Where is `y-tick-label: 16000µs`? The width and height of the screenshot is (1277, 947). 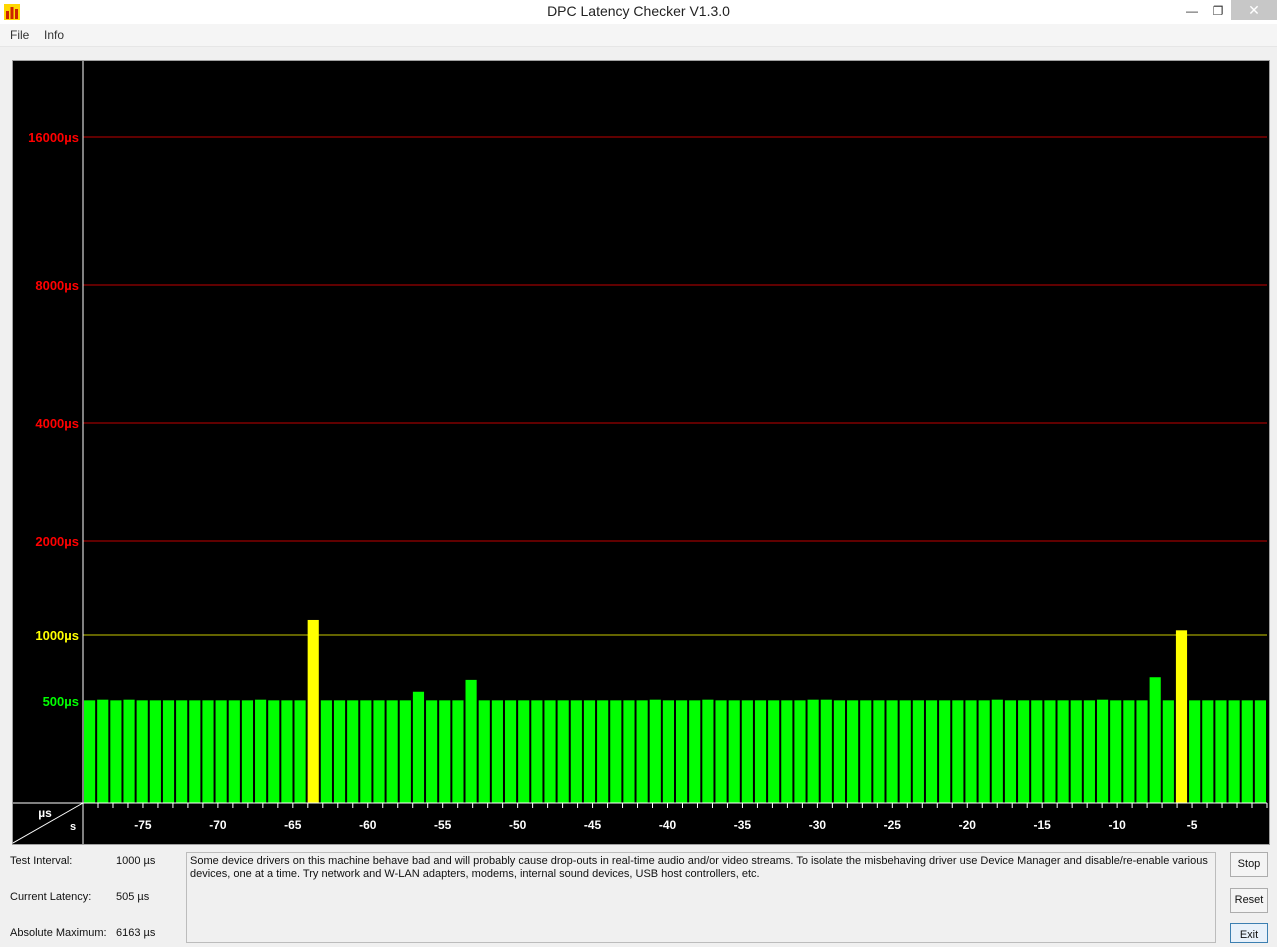 y-tick-label: 16000µs is located at coordinates (53, 137).